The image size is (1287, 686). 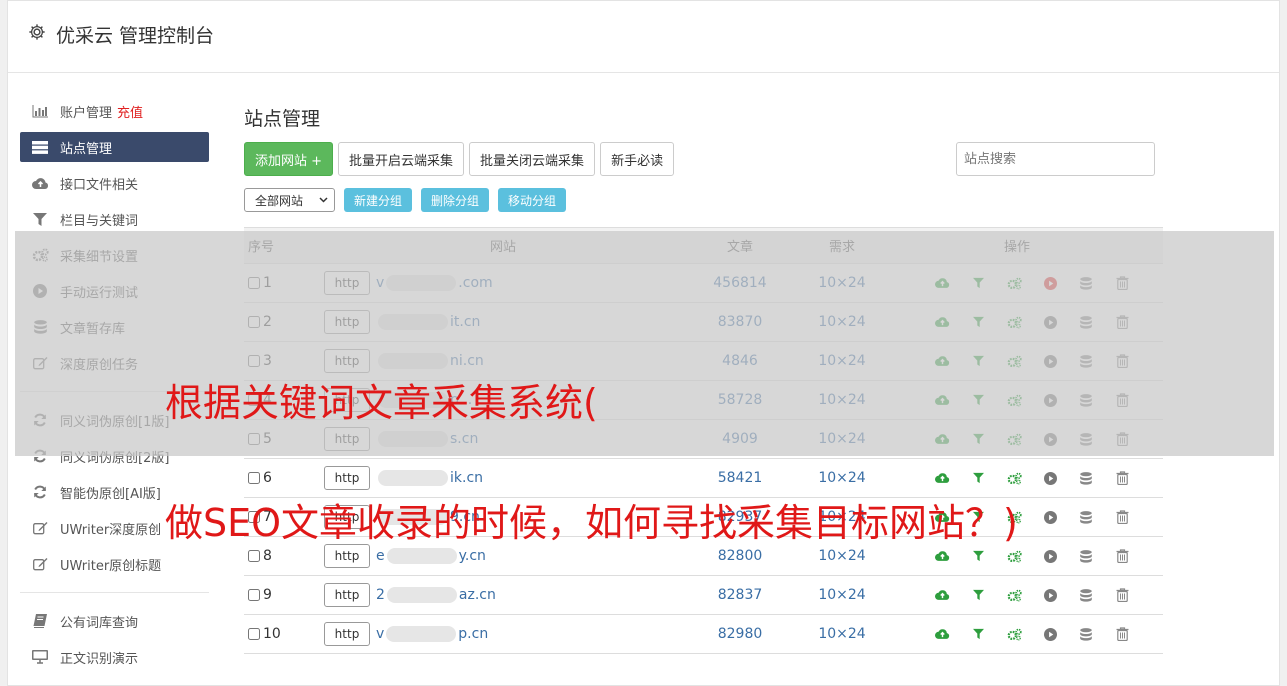 What do you see at coordinates (267, 595) in the screenshot?
I see `row-number: 9` at bounding box center [267, 595].